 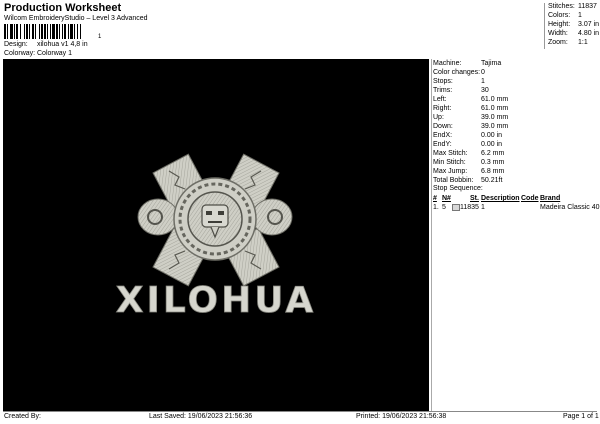 I want to click on design-value: xilohua v1 4,8 in, so click(x=62, y=44).